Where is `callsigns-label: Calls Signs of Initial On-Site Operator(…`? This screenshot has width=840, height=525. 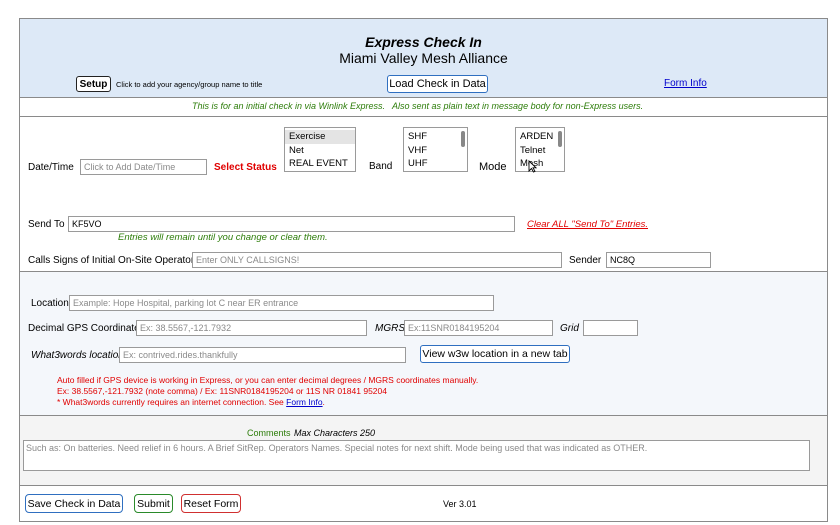 callsigns-label: Calls Signs of Initial On-Site Operator(… is located at coordinates (117, 260).